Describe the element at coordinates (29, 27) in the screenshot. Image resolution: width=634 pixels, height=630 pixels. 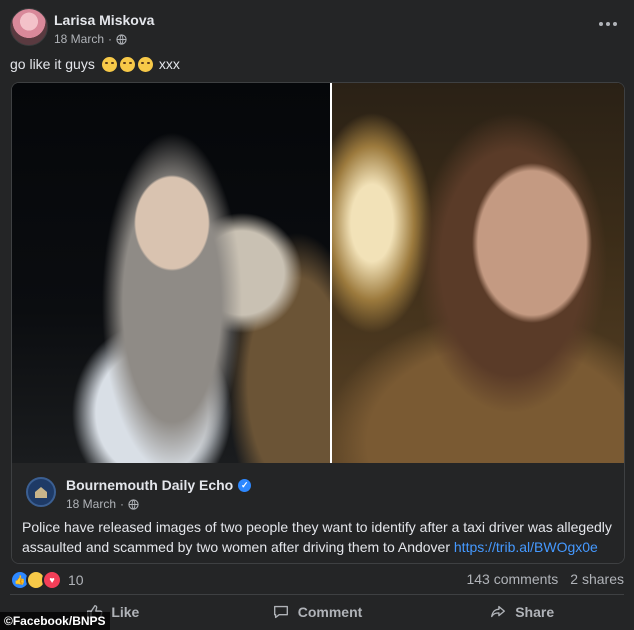
I see `author-avatar` at that location.